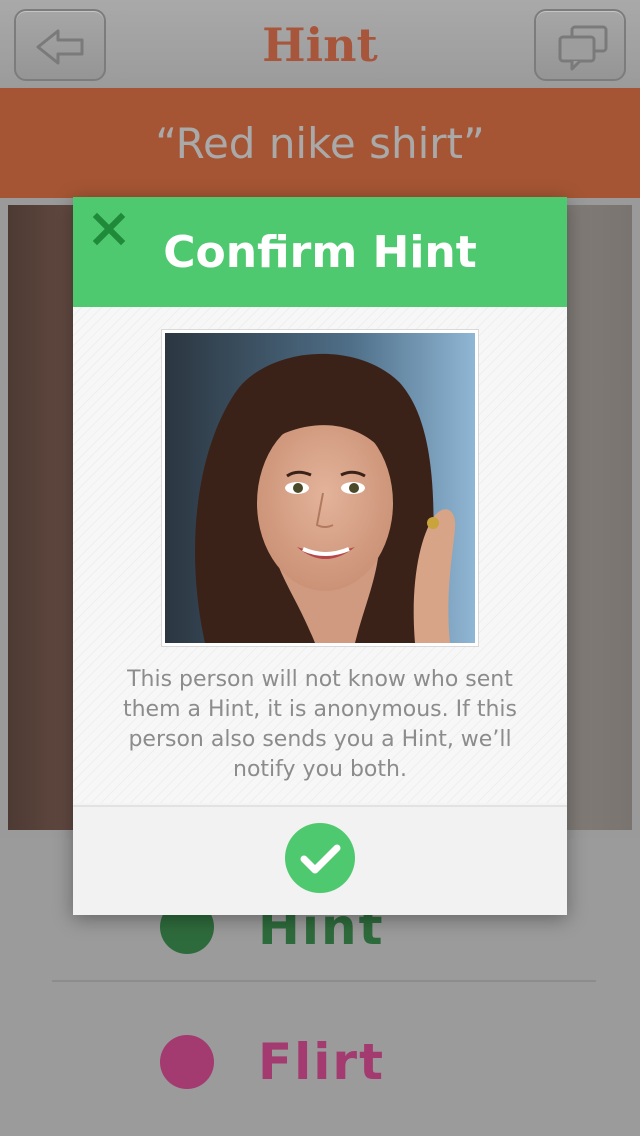  Describe the element at coordinates (321, 1062) in the screenshot. I see `flirt-choice-label: Flirt` at that location.